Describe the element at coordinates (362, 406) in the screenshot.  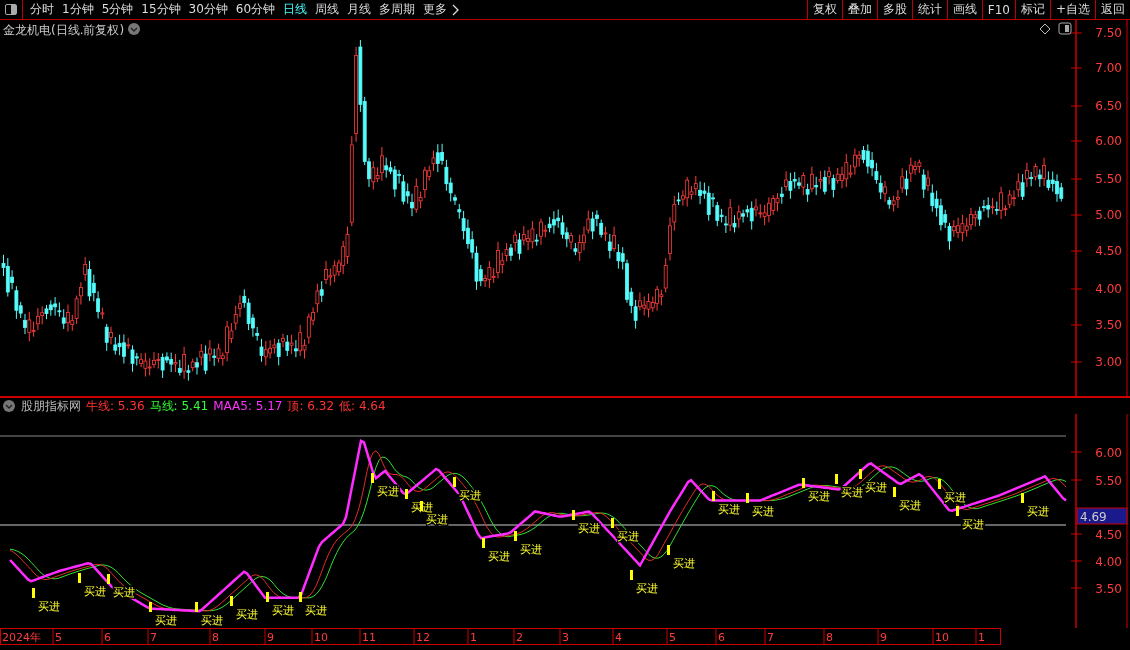
I see `indicator-value: 低: 4.64` at that location.